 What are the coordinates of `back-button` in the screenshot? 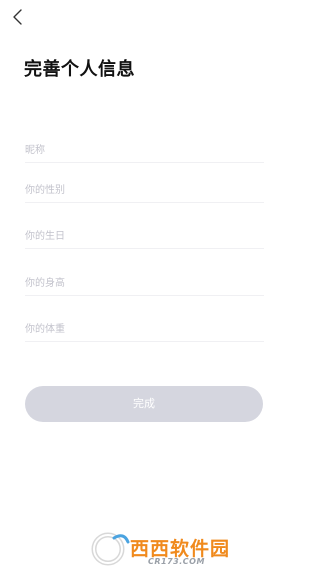 It's located at (18, 17).